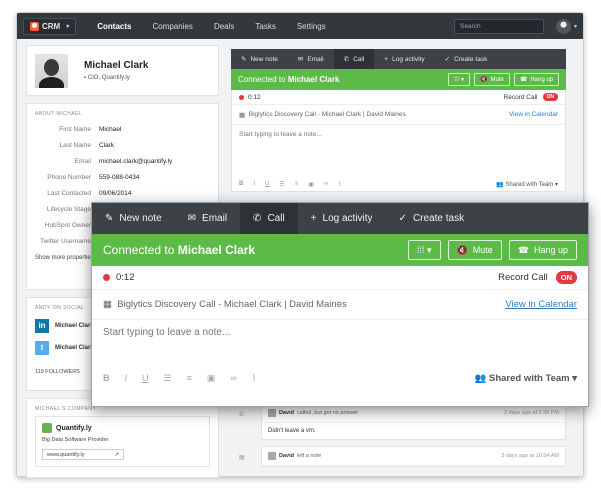 The image size is (601, 493). What do you see at coordinates (257, 218) in the screenshot?
I see `phone-icon: ✆` at bounding box center [257, 218].